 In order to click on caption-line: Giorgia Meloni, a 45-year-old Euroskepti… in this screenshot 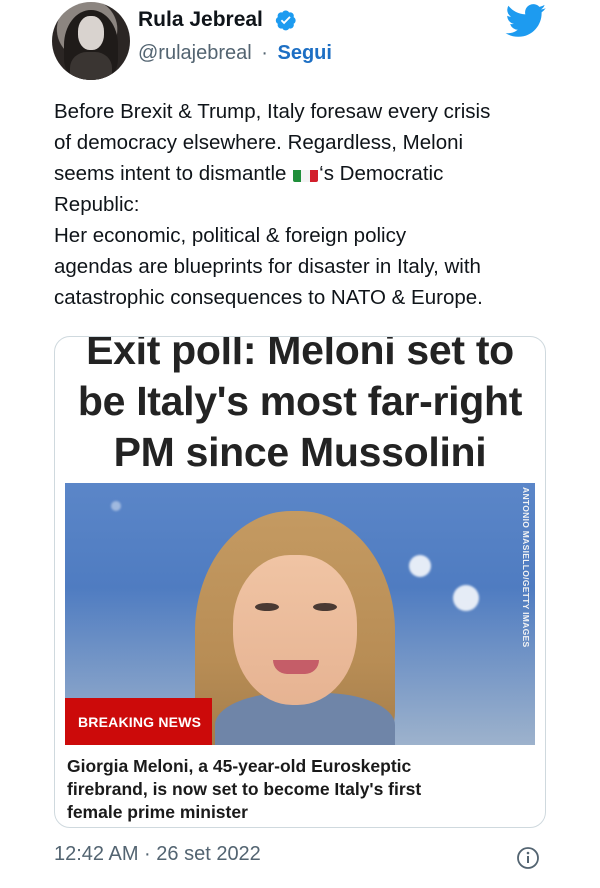, I will do `click(239, 766)`.